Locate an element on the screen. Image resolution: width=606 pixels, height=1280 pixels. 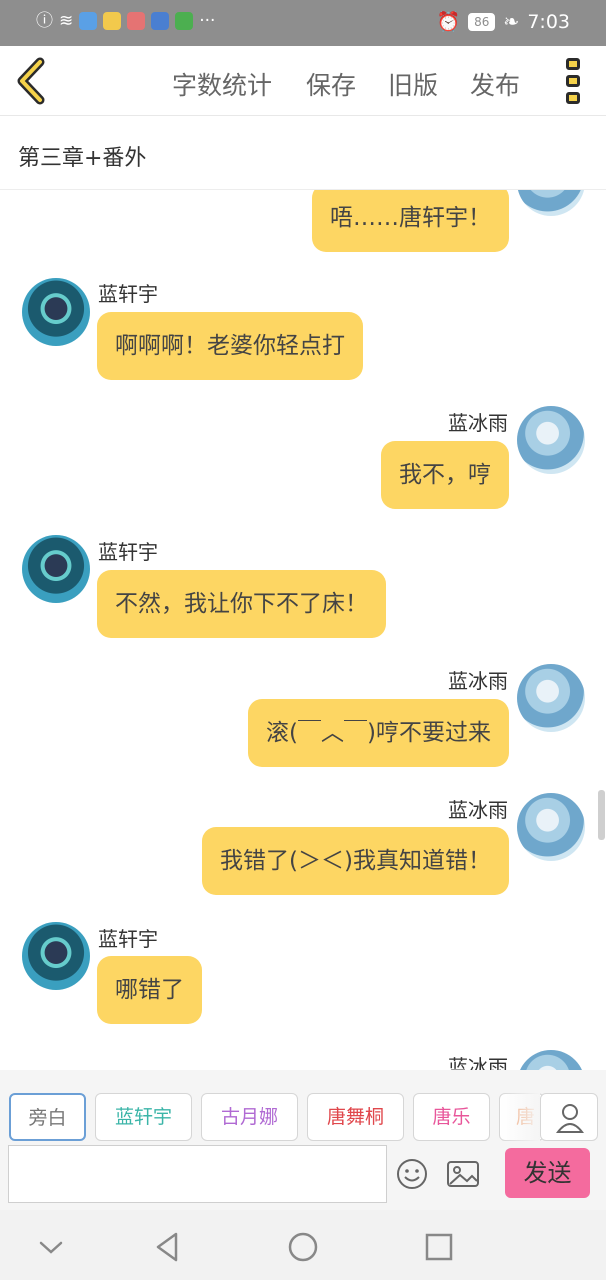
chapter-title: 第三章+番外 is located at coordinates (82, 158).